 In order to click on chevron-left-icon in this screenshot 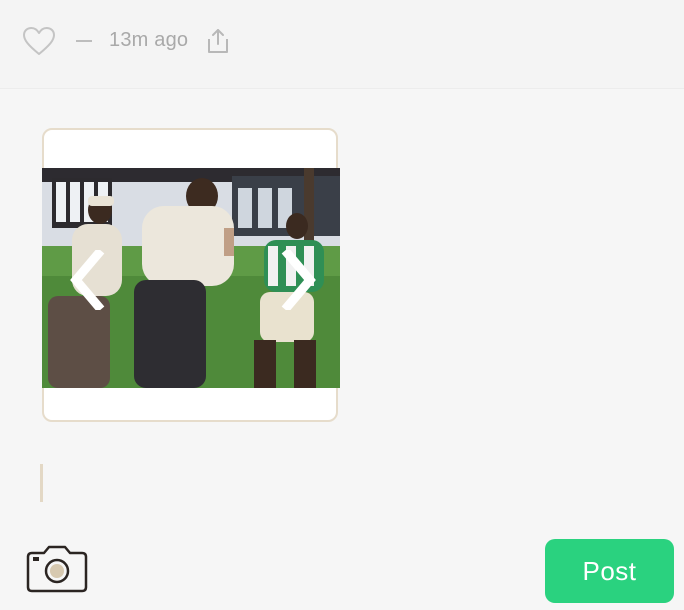, I will do `click(88, 280)`.